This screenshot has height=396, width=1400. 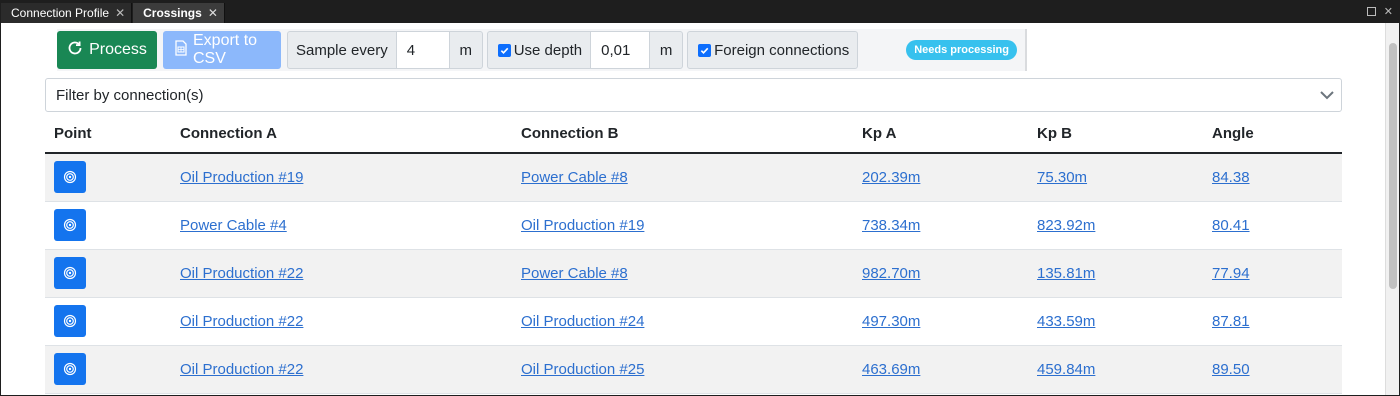 What do you see at coordinates (341, 134) in the screenshot?
I see `header-connection-a: Connection A` at bounding box center [341, 134].